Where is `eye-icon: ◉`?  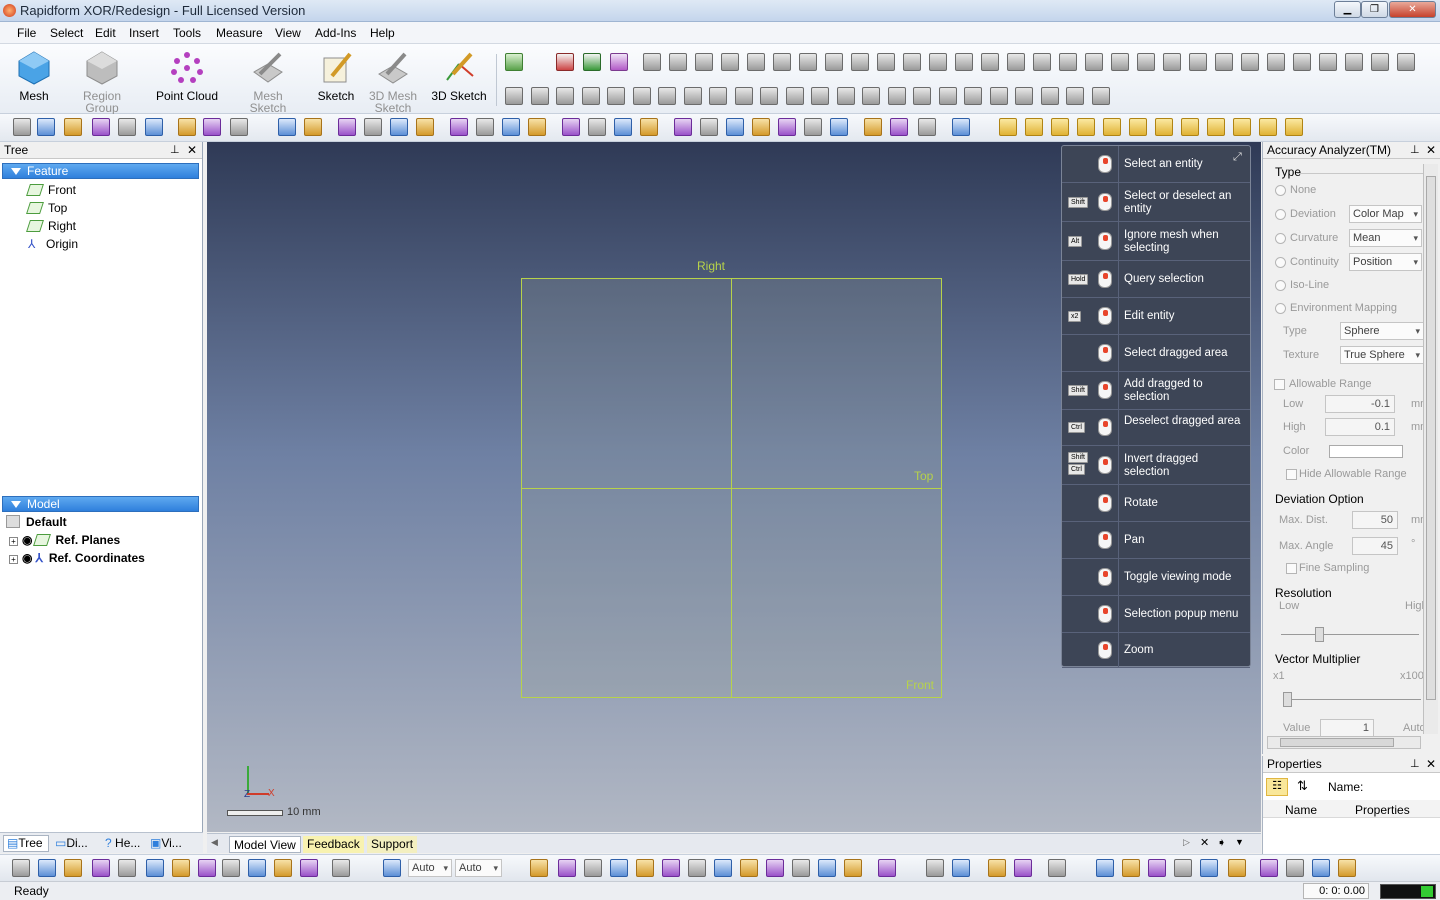
eye-icon: ◉ is located at coordinates (27, 540).